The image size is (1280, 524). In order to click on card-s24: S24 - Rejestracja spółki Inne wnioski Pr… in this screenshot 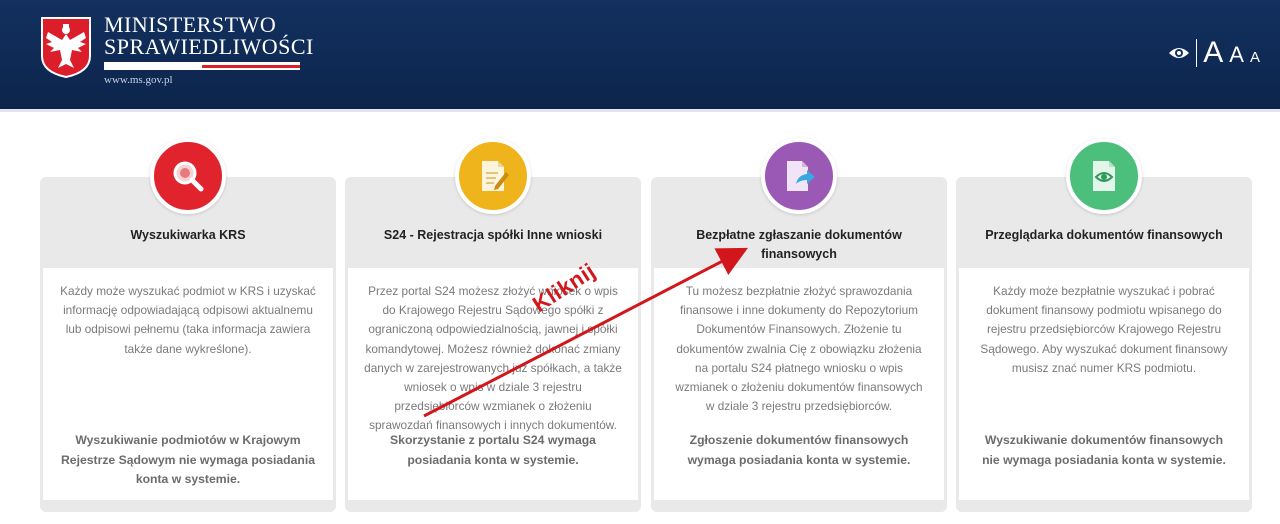, I will do `click(493, 344)`.